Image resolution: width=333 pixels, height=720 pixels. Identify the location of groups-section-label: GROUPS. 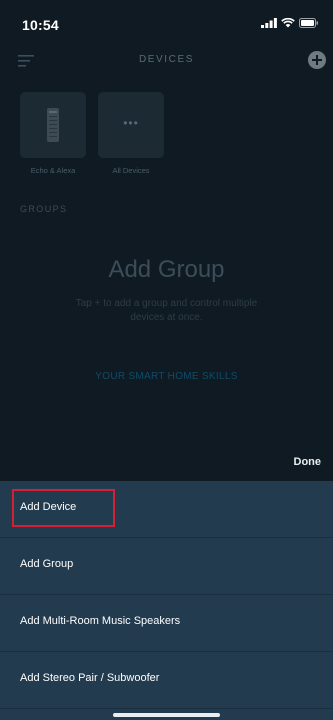
(44, 209).